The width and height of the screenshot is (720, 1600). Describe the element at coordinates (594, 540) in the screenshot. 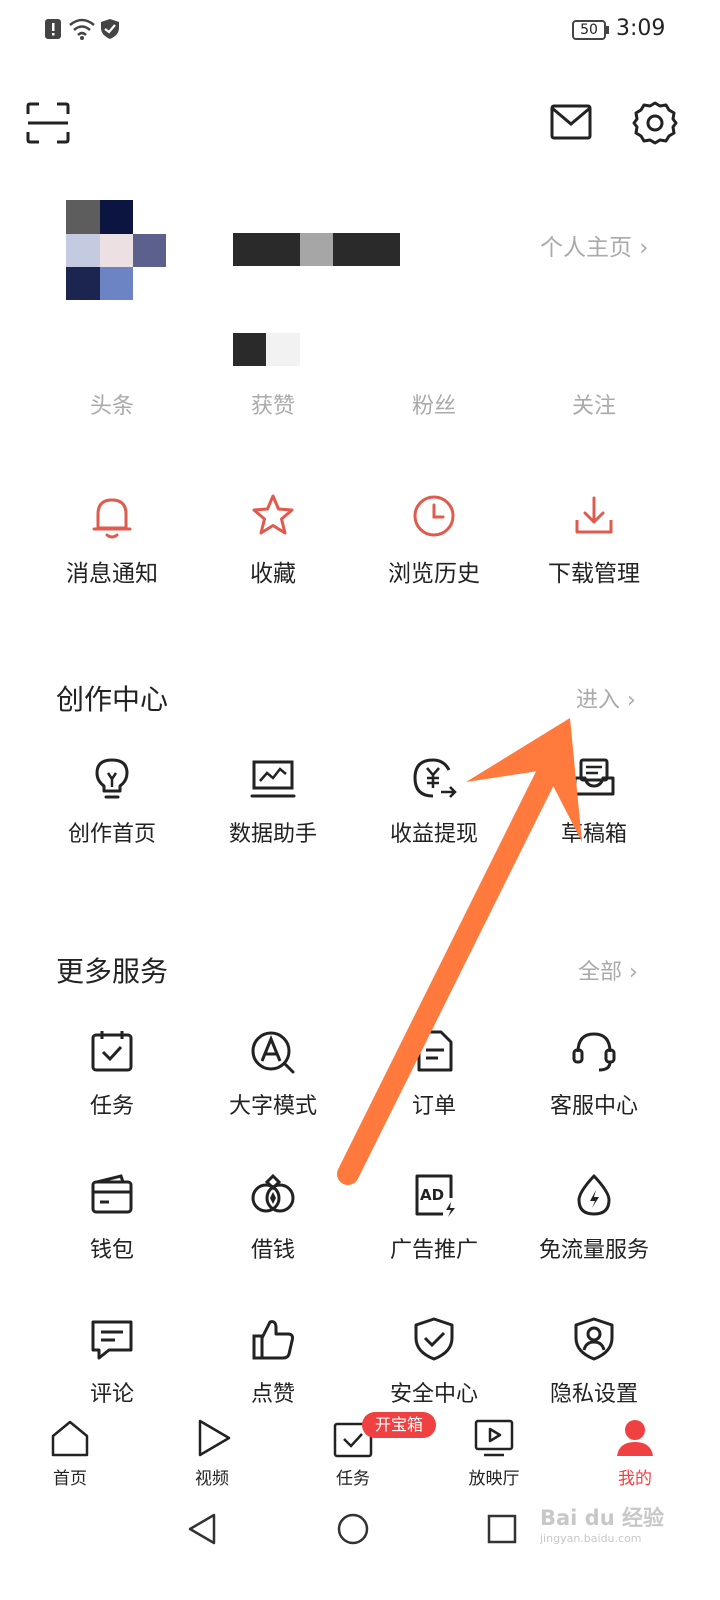

I see `quick-downloads: 下载管理` at that location.